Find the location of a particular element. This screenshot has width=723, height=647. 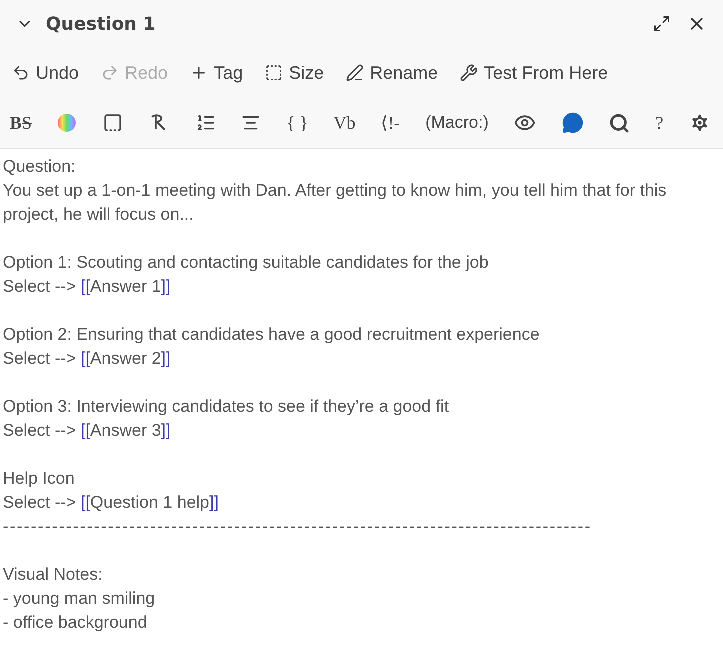

text-line: - office background is located at coordinates (75, 623).